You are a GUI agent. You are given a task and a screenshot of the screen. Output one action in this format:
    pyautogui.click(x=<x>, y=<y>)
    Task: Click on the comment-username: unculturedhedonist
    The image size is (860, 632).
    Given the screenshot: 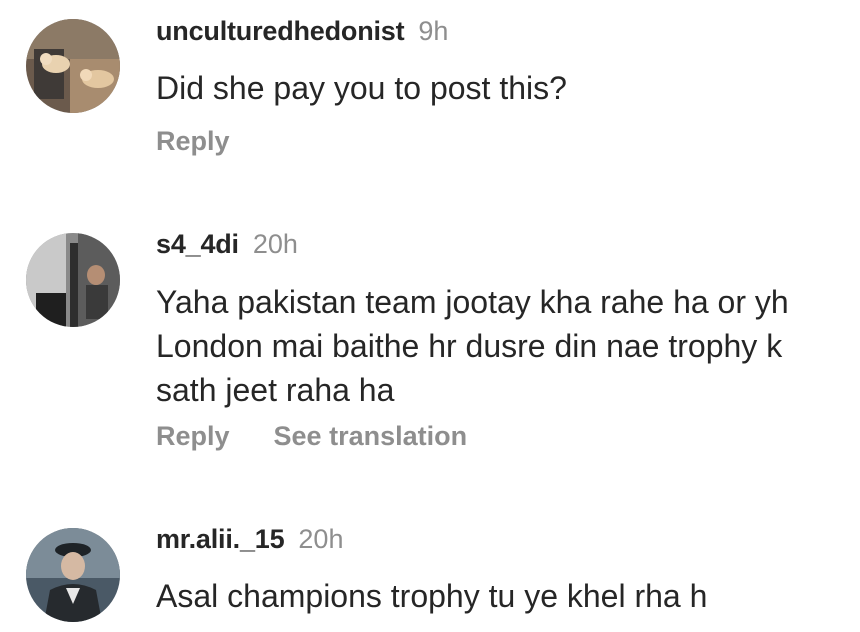 What is the action you would take?
    pyautogui.click(x=280, y=31)
    